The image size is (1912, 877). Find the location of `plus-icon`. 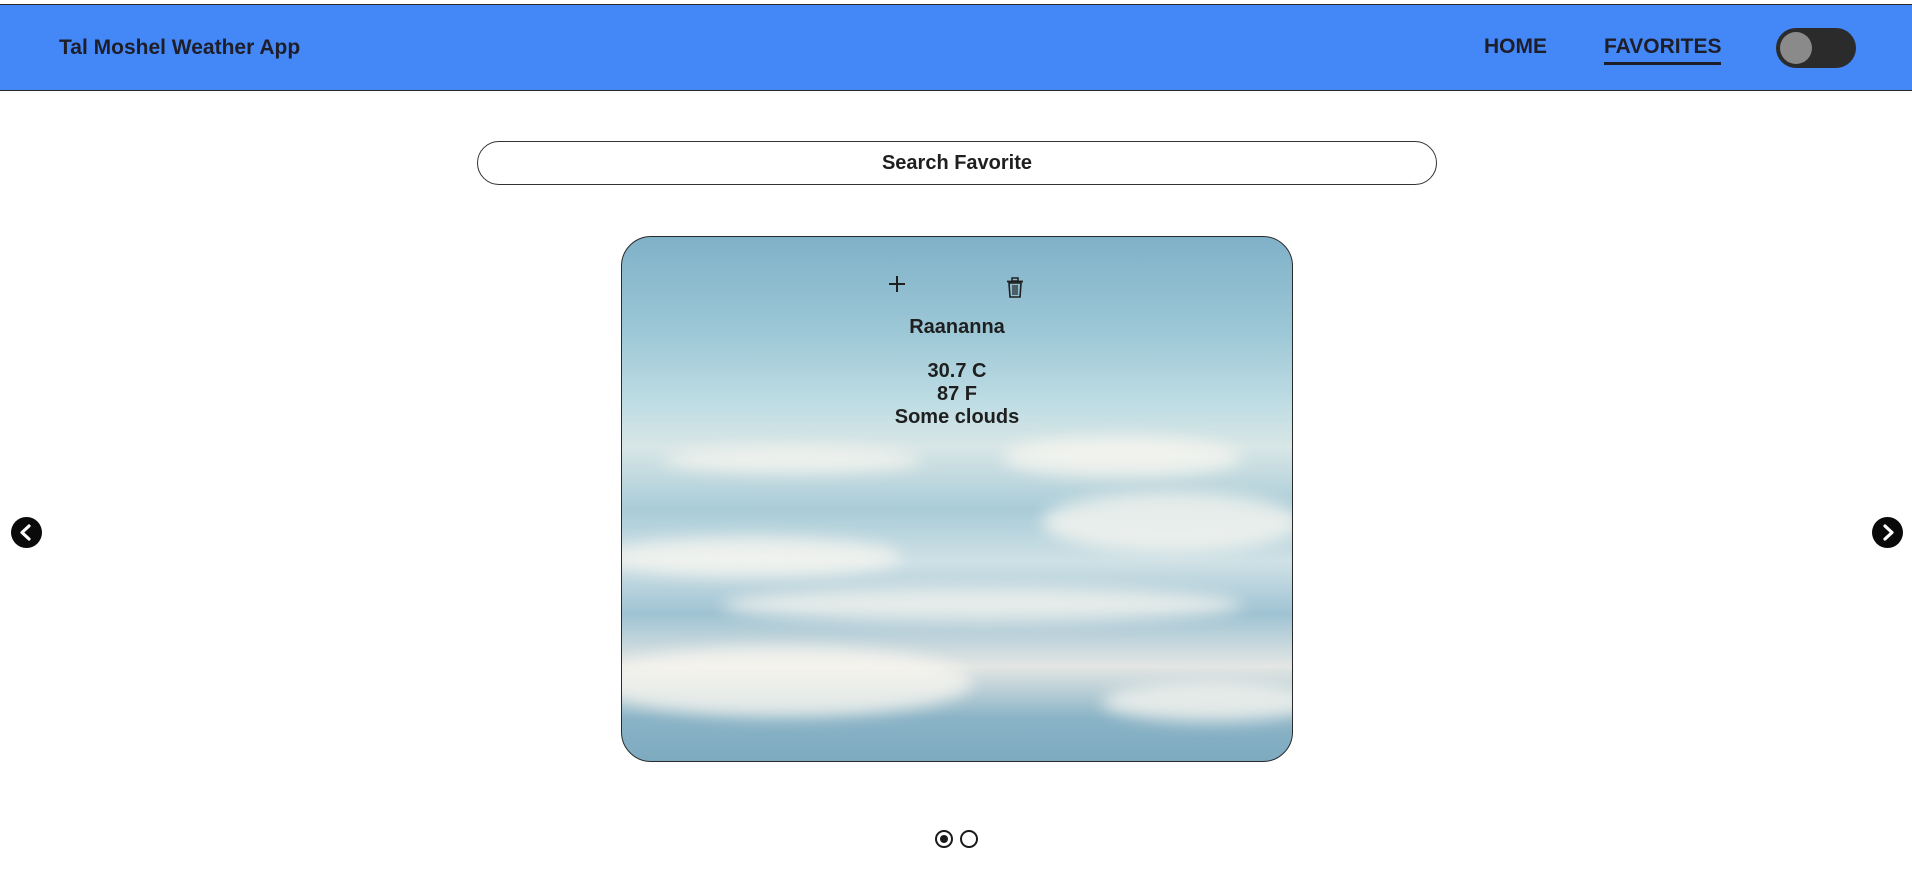

plus-icon is located at coordinates (897, 284).